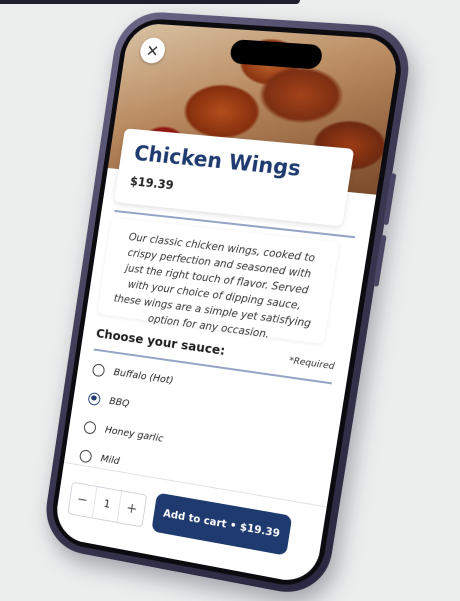 The image size is (460, 601). I want to click on sauce-option-honey-garlic: Honey garlic, so click(124, 433).